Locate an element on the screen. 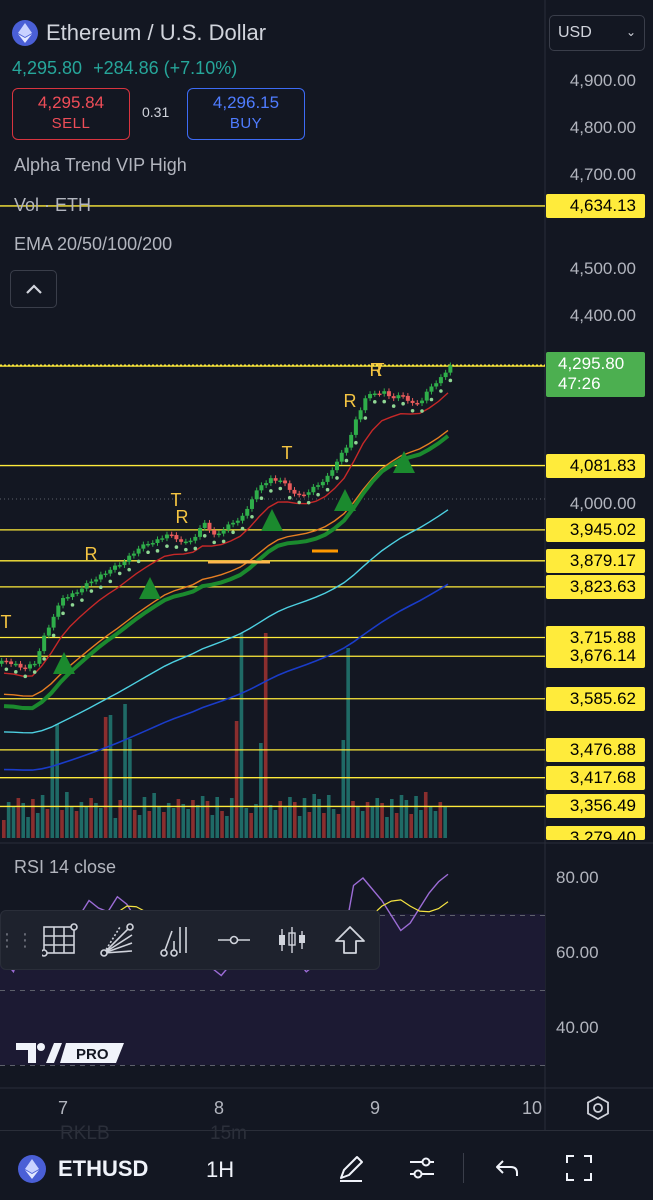  rsi-axis-label: 80.00 is located at coordinates (577, 877).